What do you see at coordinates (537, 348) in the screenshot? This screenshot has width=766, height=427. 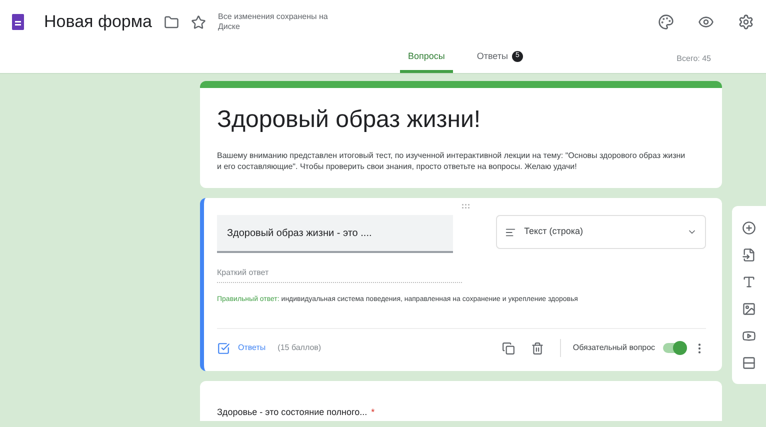 I see `trash-icon` at bounding box center [537, 348].